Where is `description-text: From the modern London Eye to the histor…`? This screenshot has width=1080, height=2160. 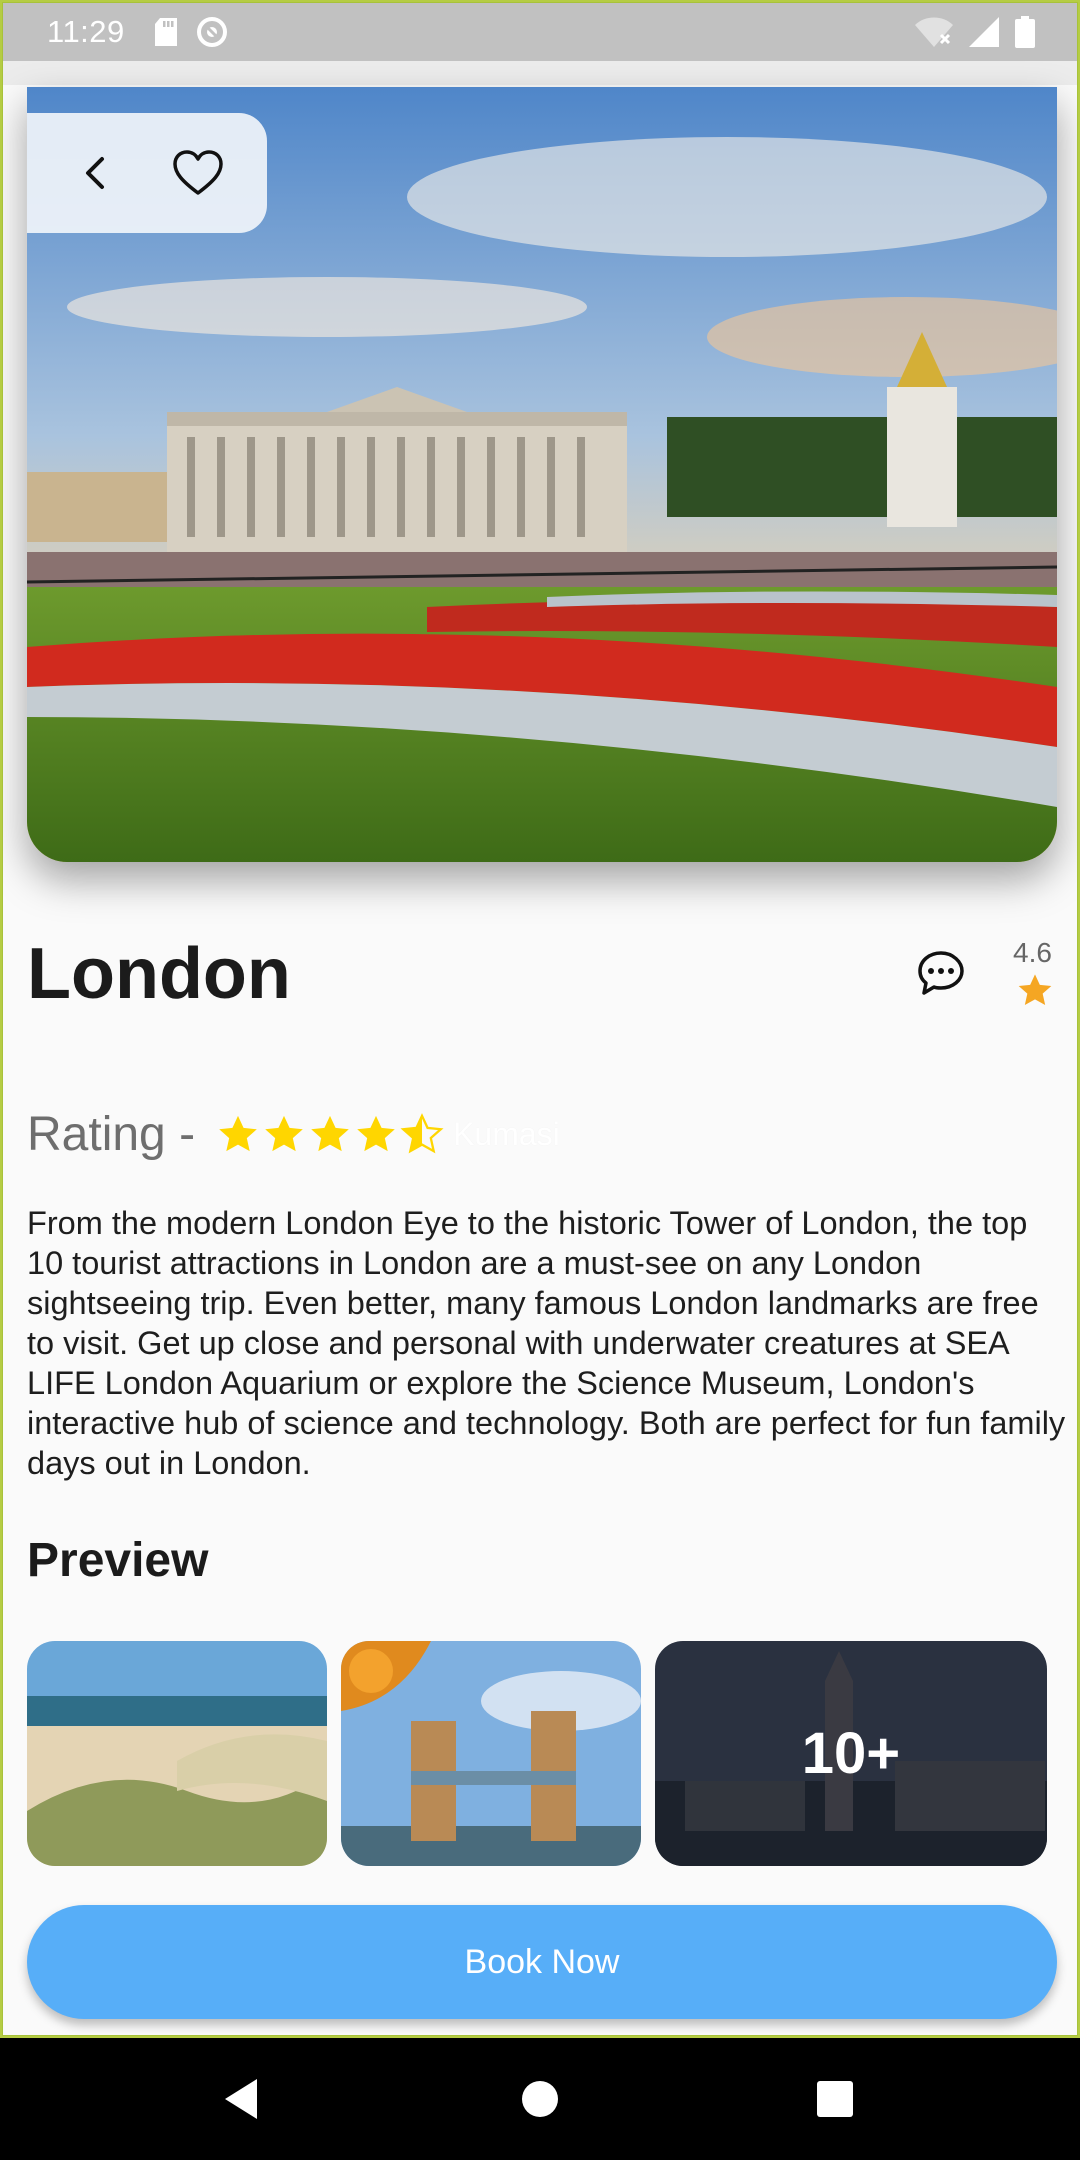 description-text: From the modern London Eye to the histor… is located at coordinates (546, 1343).